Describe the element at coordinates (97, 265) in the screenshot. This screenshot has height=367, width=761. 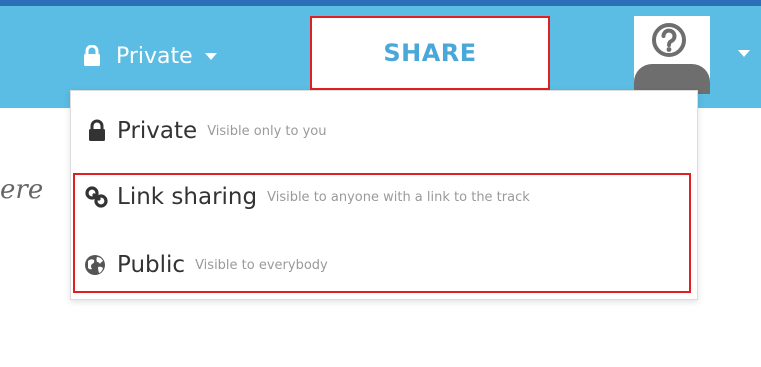
I see `globe-icon` at that location.